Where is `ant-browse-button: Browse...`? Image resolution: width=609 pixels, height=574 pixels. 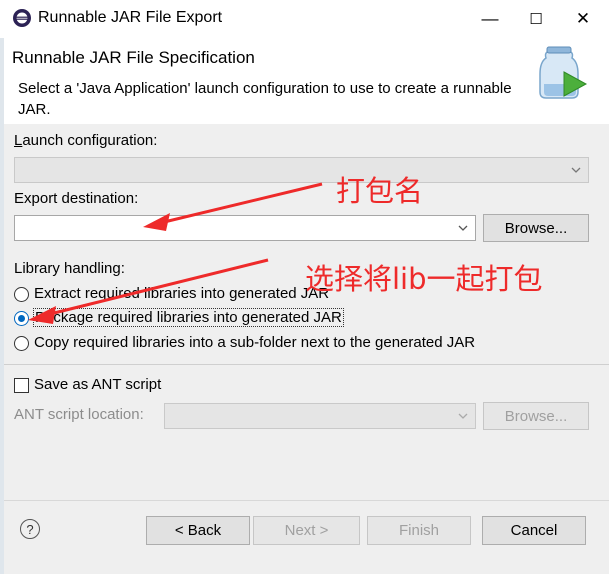
ant-browse-button: Browse... is located at coordinates (536, 416).